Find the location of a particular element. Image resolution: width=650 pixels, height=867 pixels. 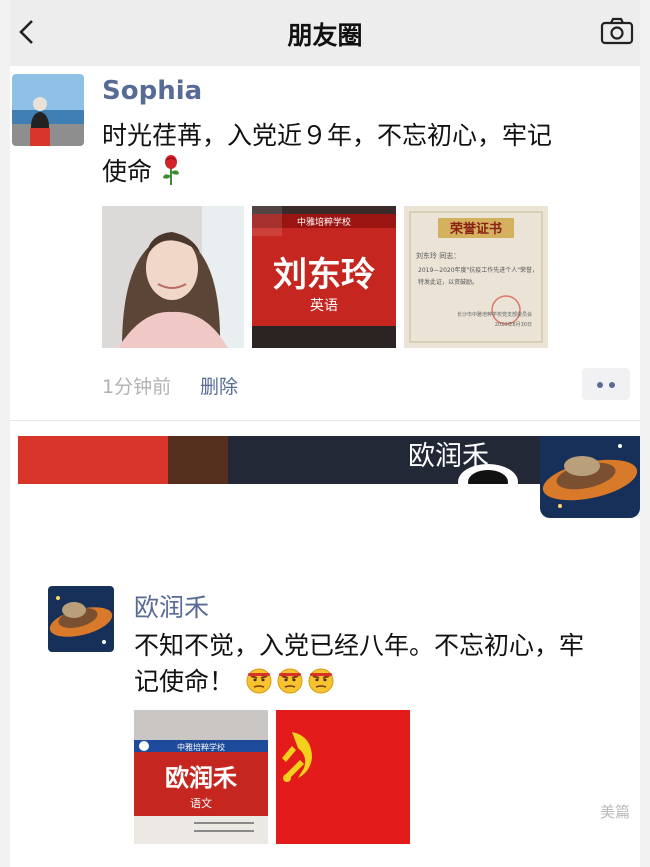

post-text-line: 记使命！ is located at coordinates (234, 682).